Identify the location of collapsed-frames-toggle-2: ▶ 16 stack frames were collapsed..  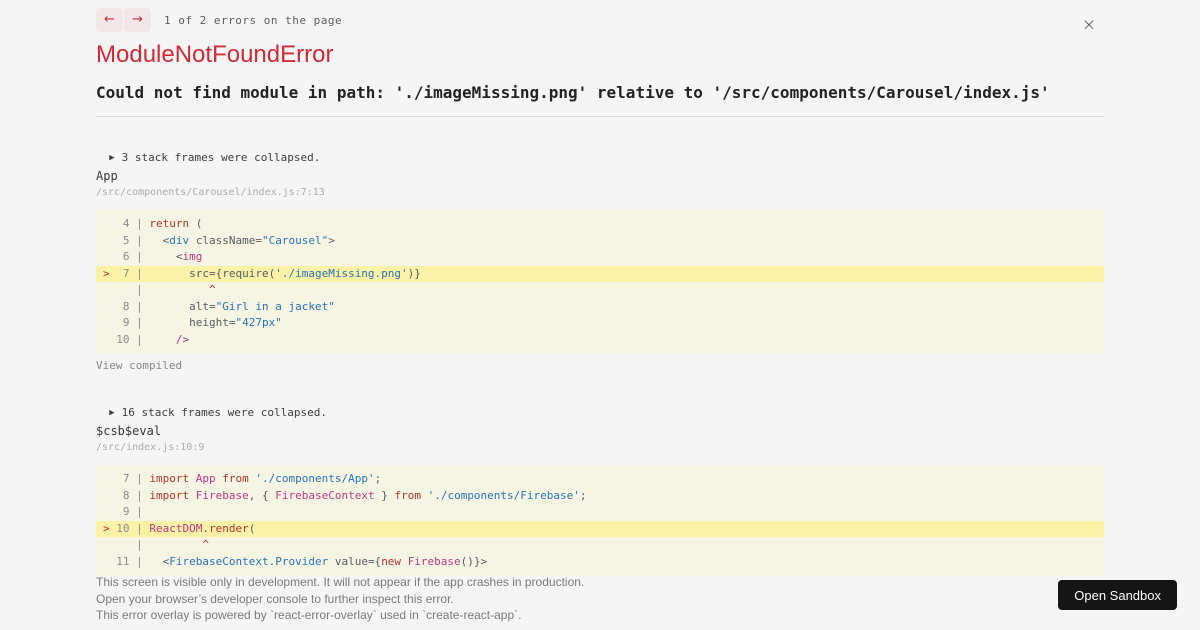
(211, 406).